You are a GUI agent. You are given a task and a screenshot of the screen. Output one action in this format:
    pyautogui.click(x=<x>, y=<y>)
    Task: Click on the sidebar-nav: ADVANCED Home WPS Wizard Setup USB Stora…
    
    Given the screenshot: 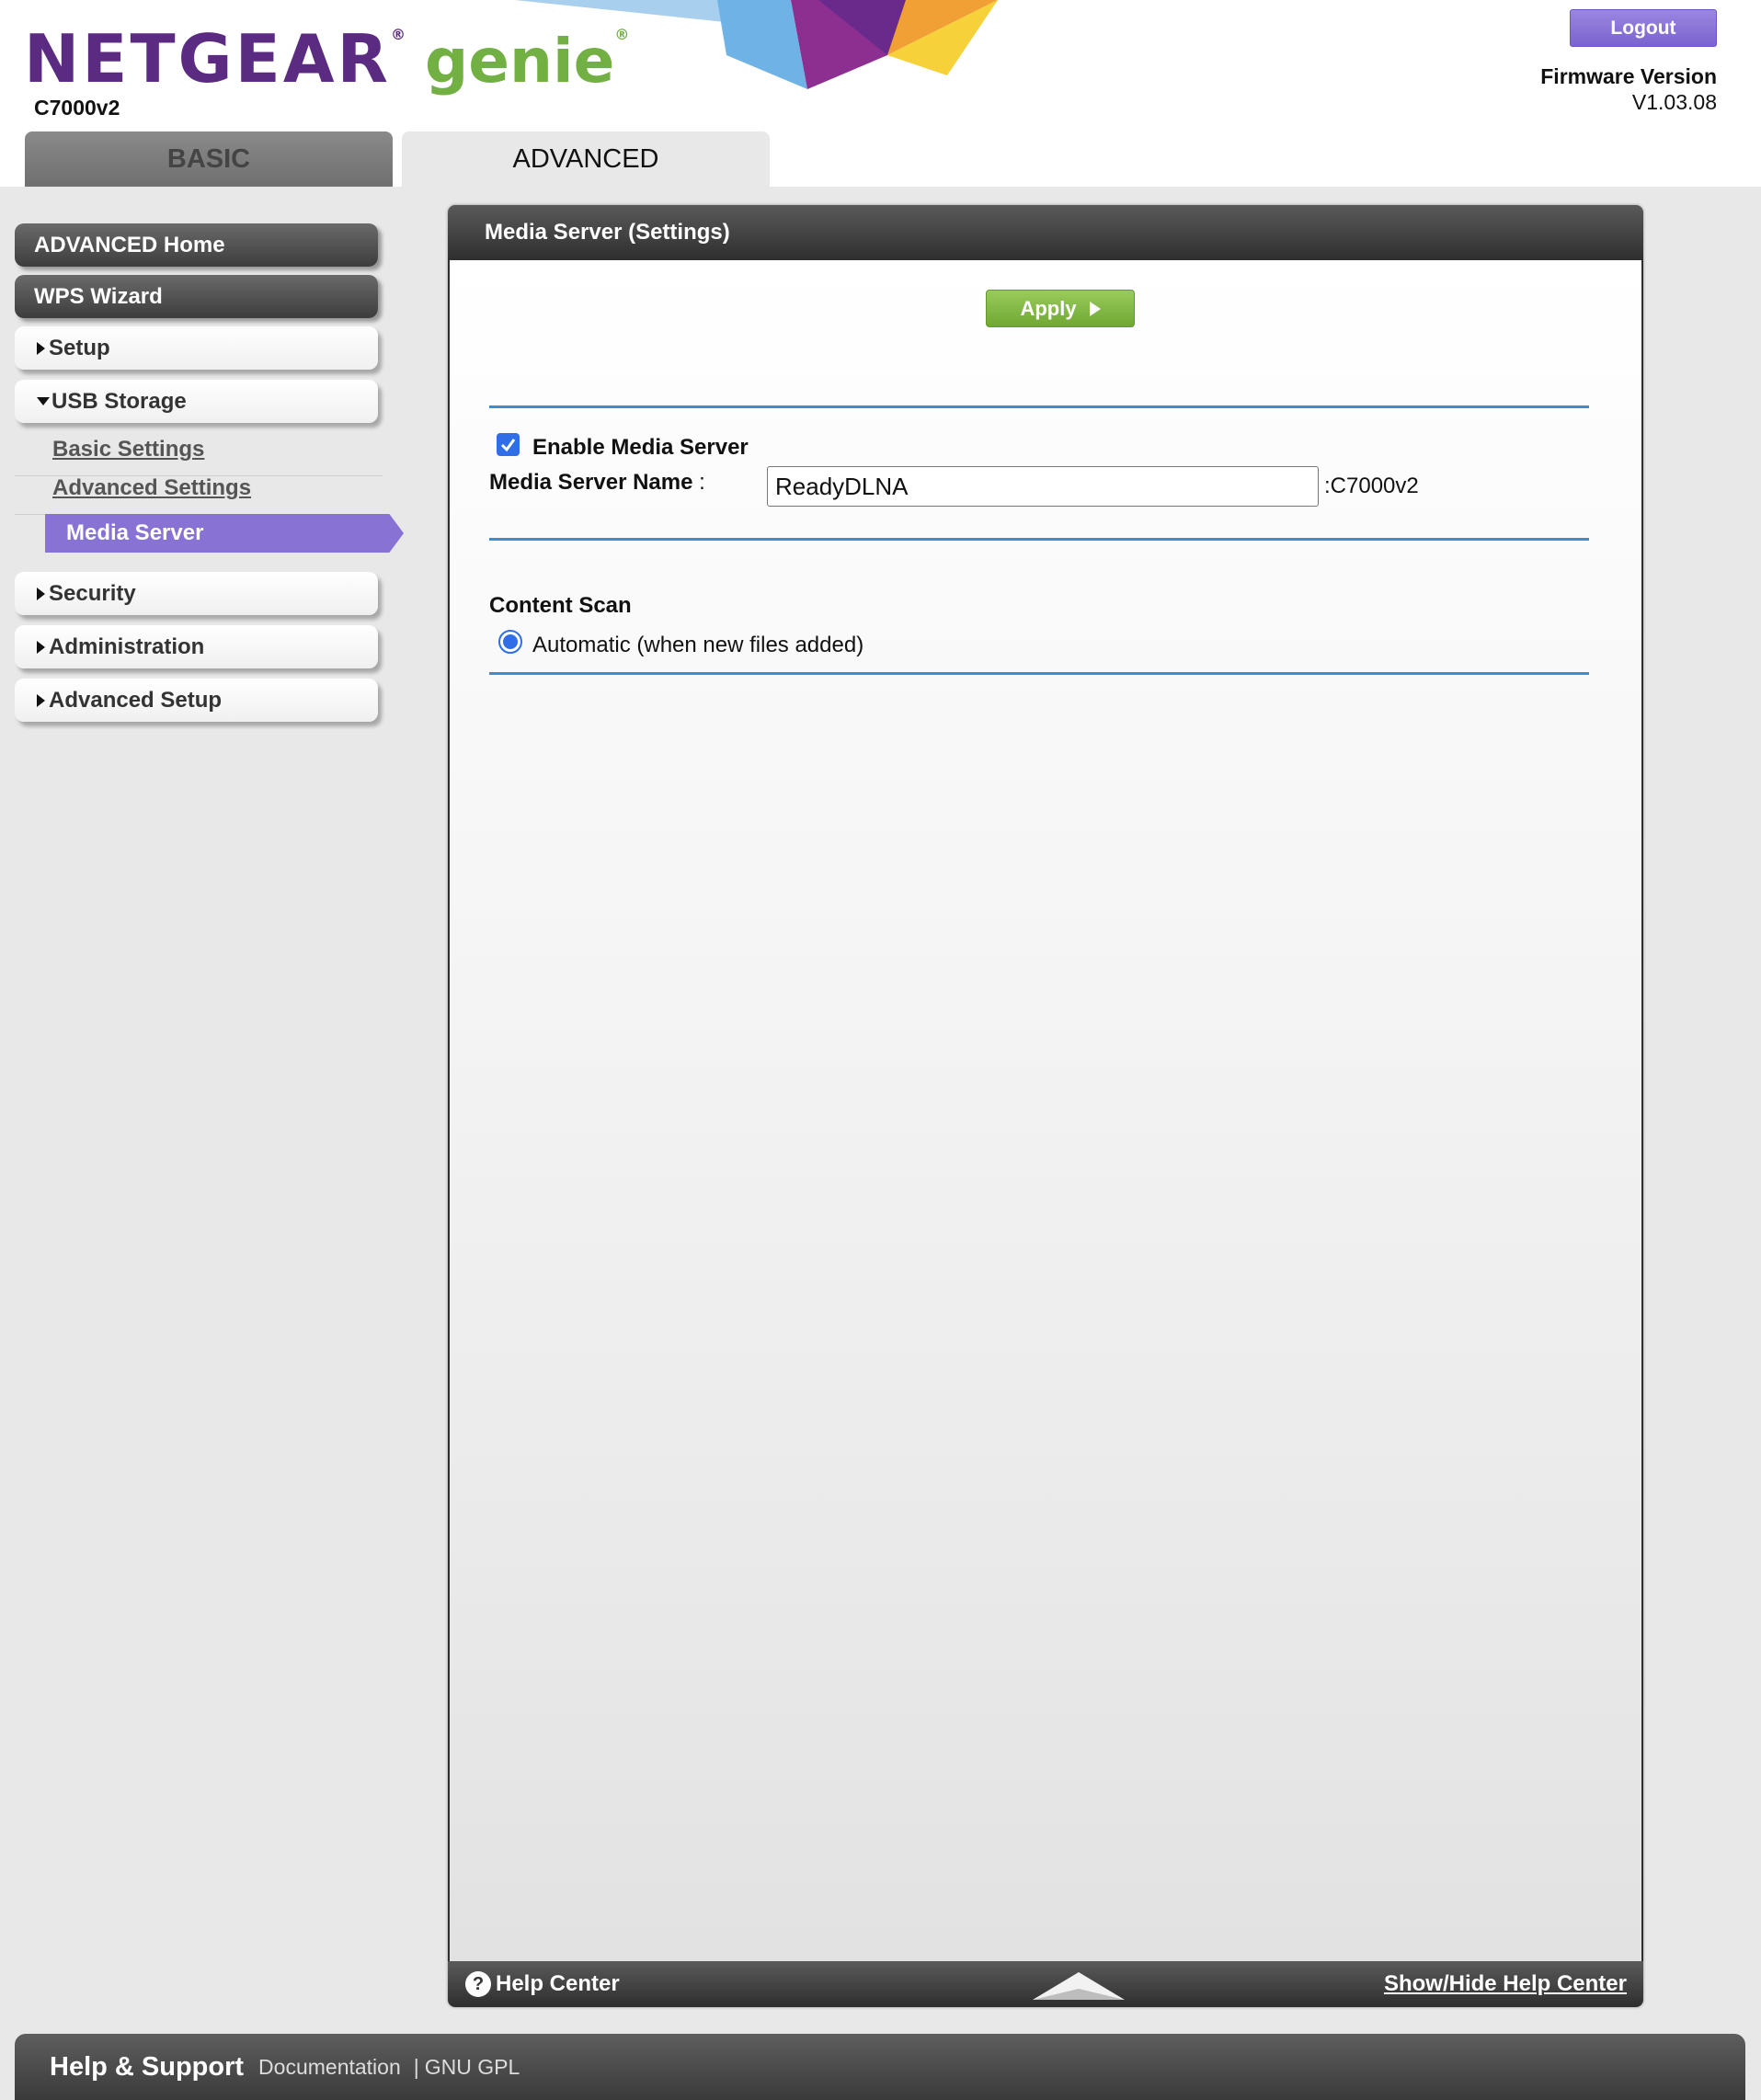 What is the action you would take?
    pyautogui.click(x=209, y=471)
    